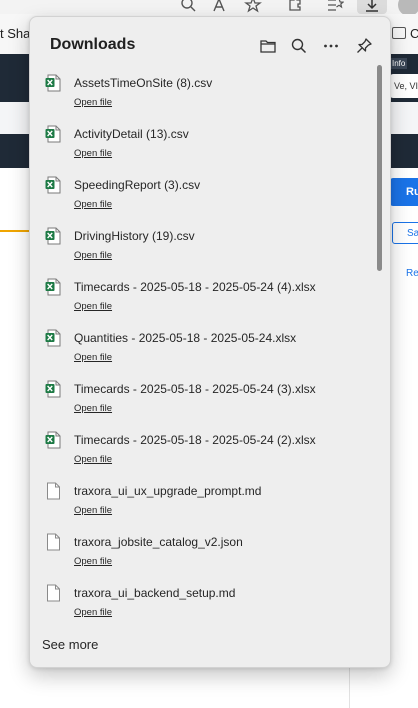 This screenshot has height=708, width=418. Describe the element at coordinates (158, 542) in the screenshot. I see `file-name: traxora_jobsite_catalog_v2.json` at that location.